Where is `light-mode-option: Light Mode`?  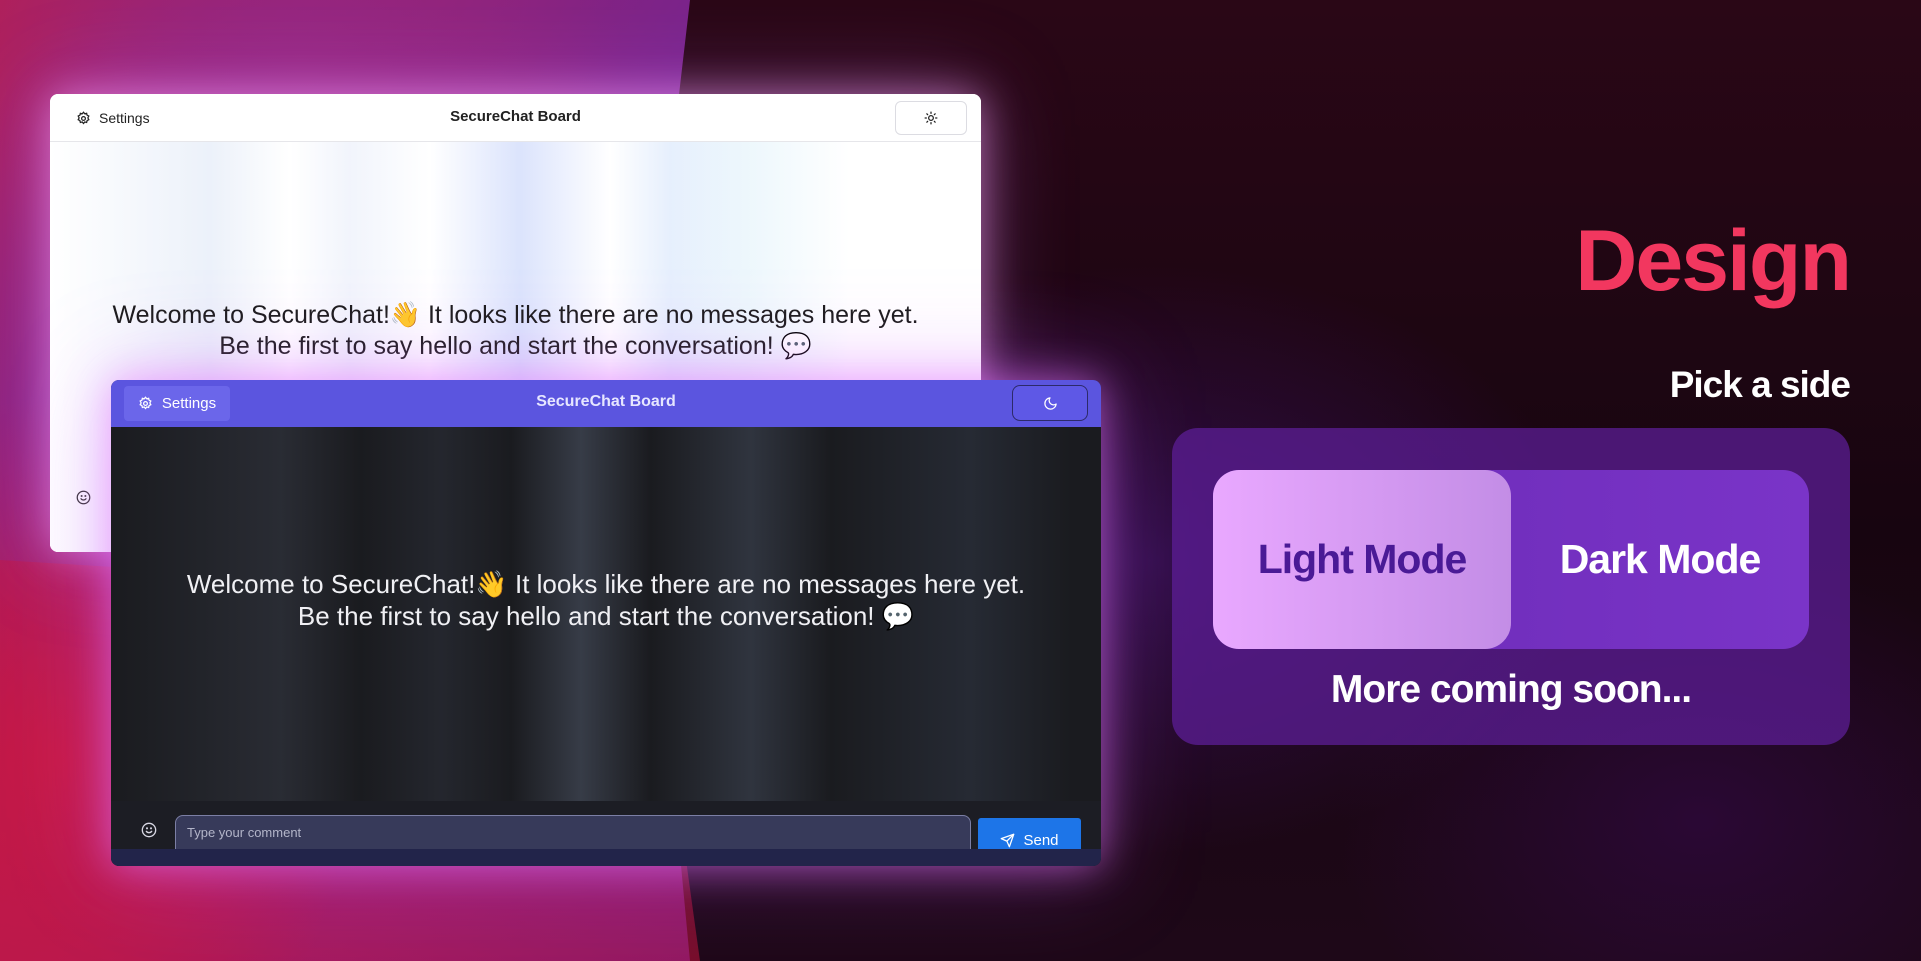
light-mode-option: Light Mode is located at coordinates (1362, 559).